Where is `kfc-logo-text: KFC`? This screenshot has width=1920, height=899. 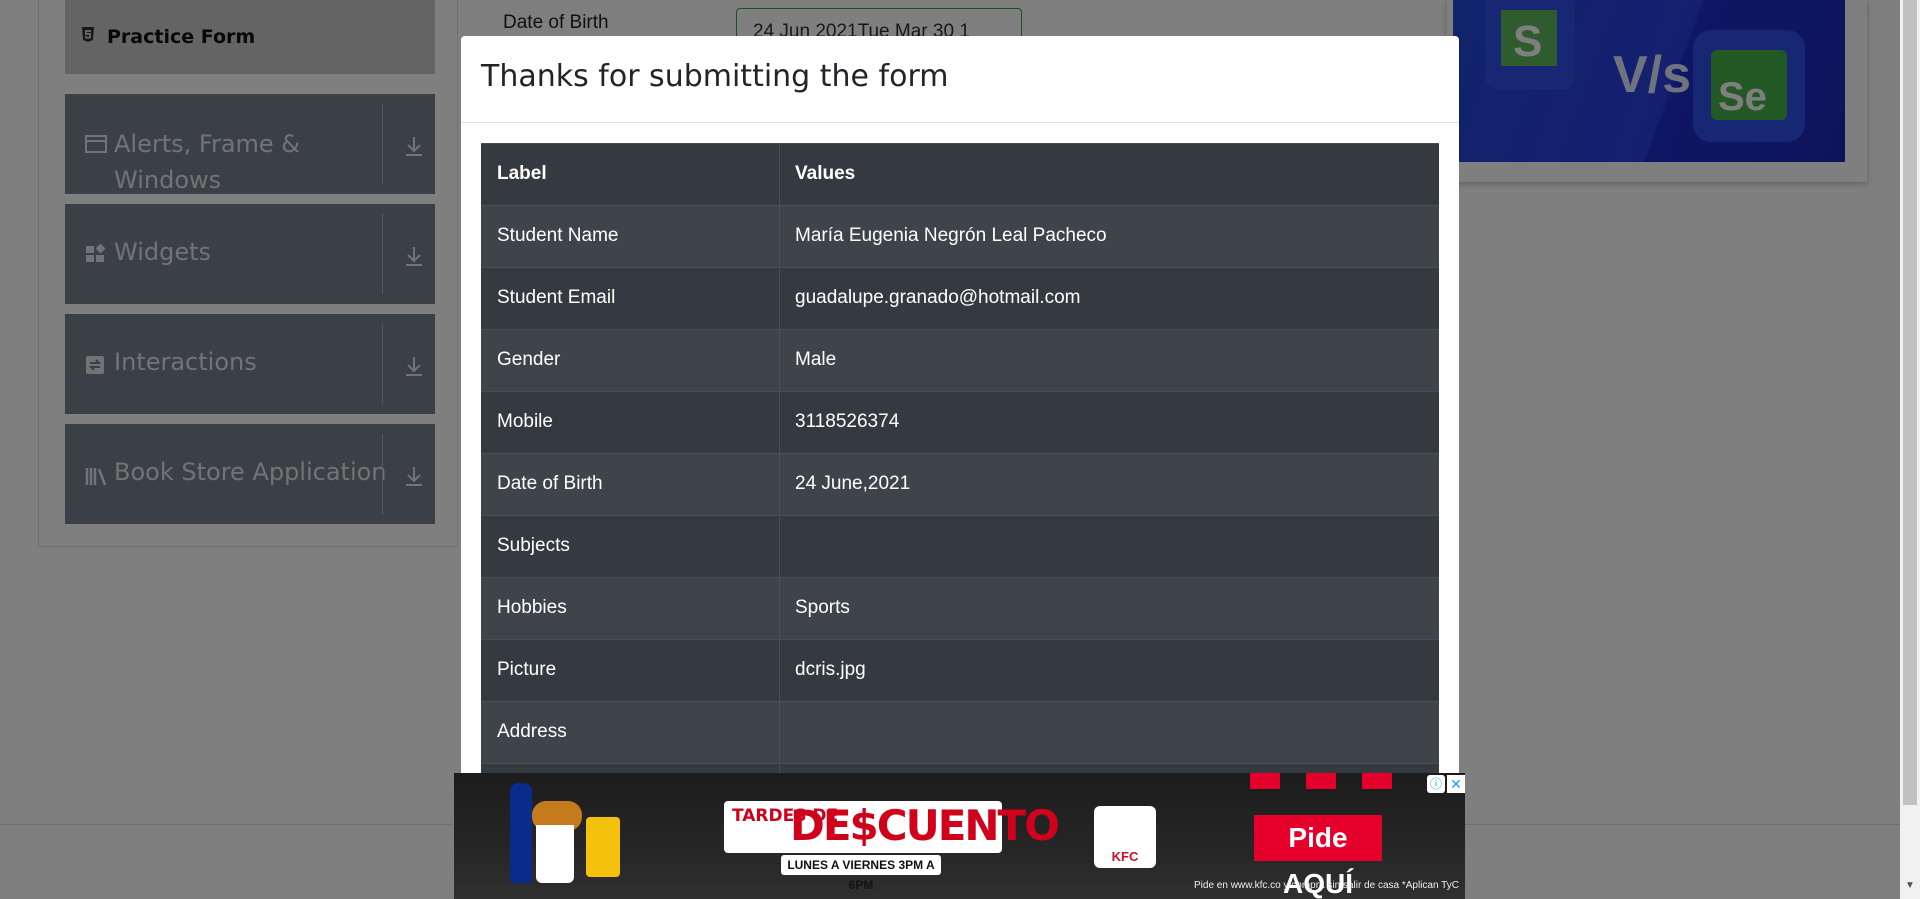 kfc-logo-text: KFC is located at coordinates (1125, 856).